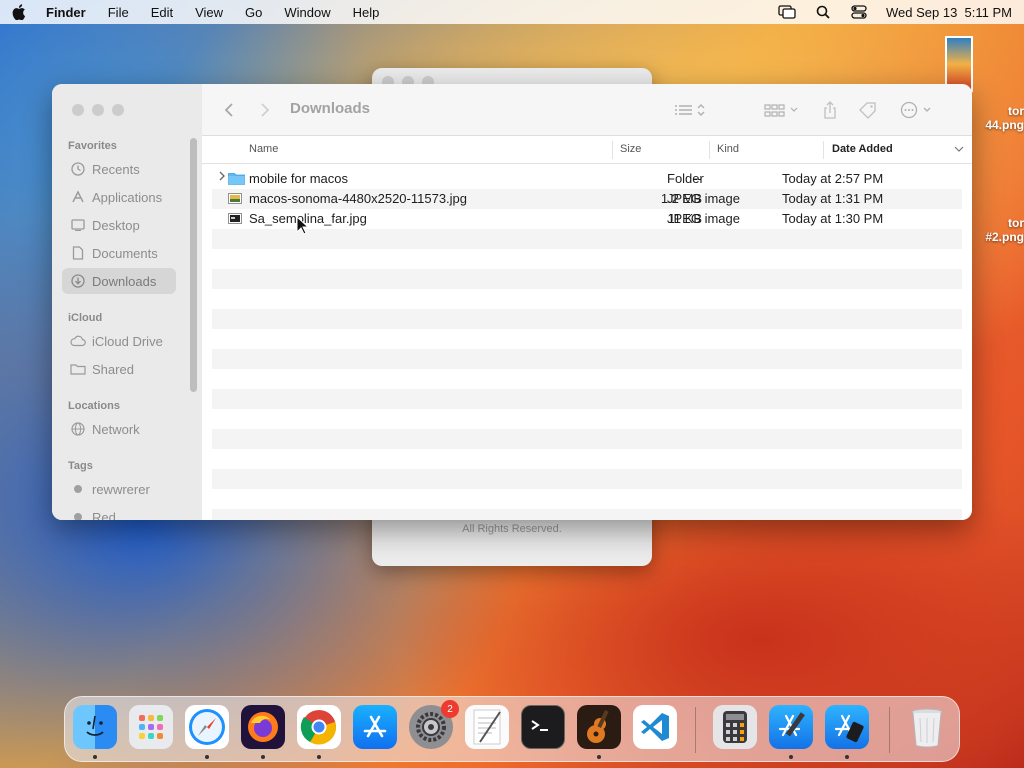  Describe the element at coordinates (728, 149) in the screenshot. I see `column-kind-header: Kind` at that location.